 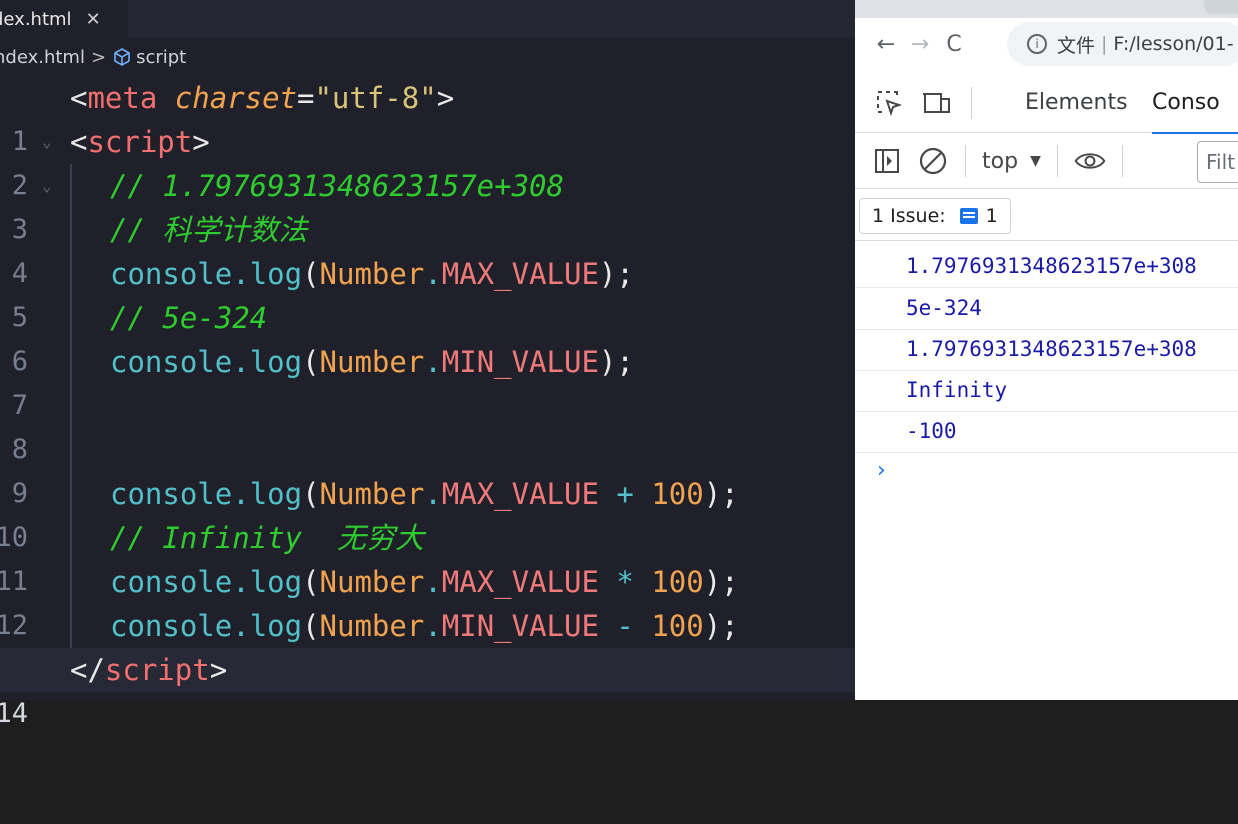 What do you see at coordinates (372, 494) in the screenshot?
I see `token-class: Number` at bounding box center [372, 494].